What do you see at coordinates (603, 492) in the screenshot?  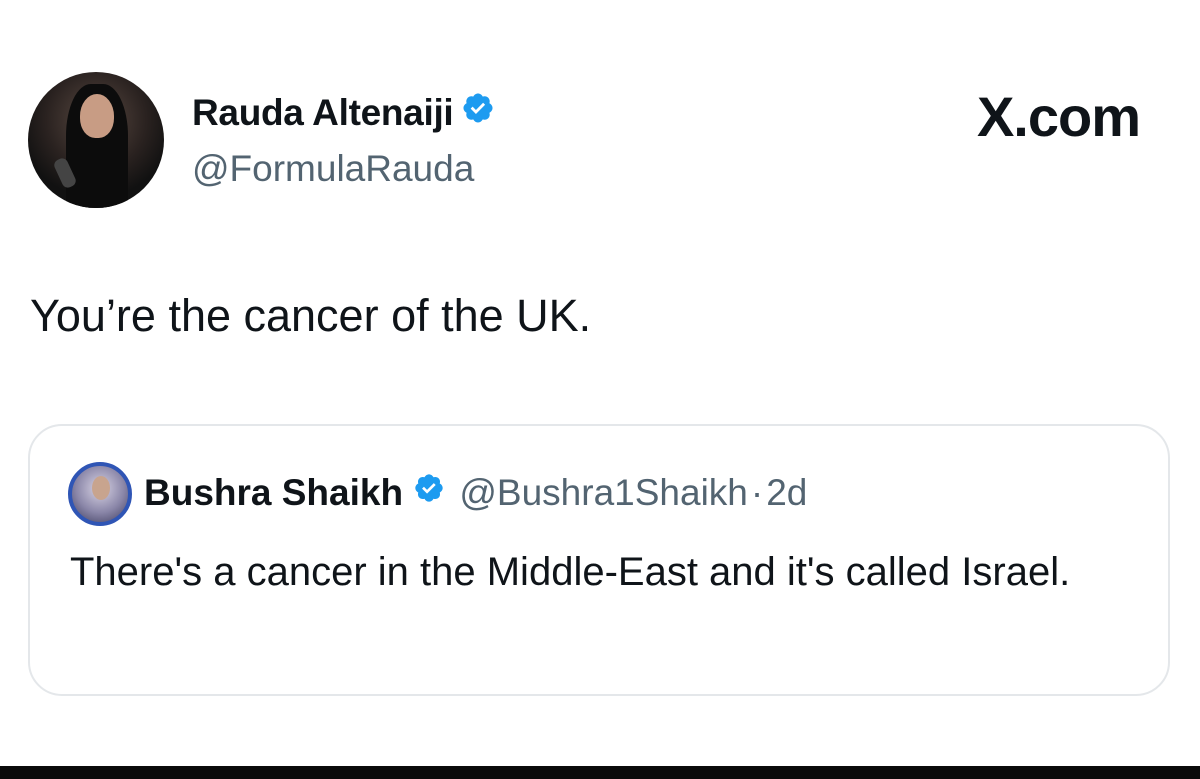 I see `quoted-author-handle: @Bushra1Shaikh` at bounding box center [603, 492].